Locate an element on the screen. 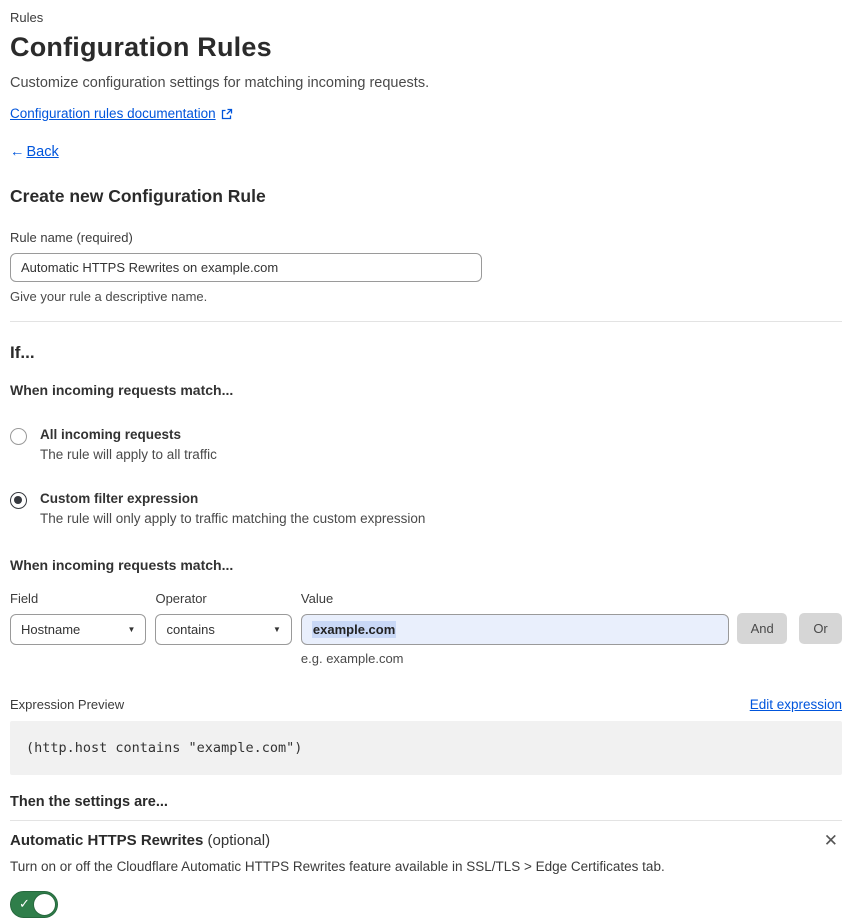  create-rule-heading: Create new Configuration Rule is located at coordinates (138, 196).